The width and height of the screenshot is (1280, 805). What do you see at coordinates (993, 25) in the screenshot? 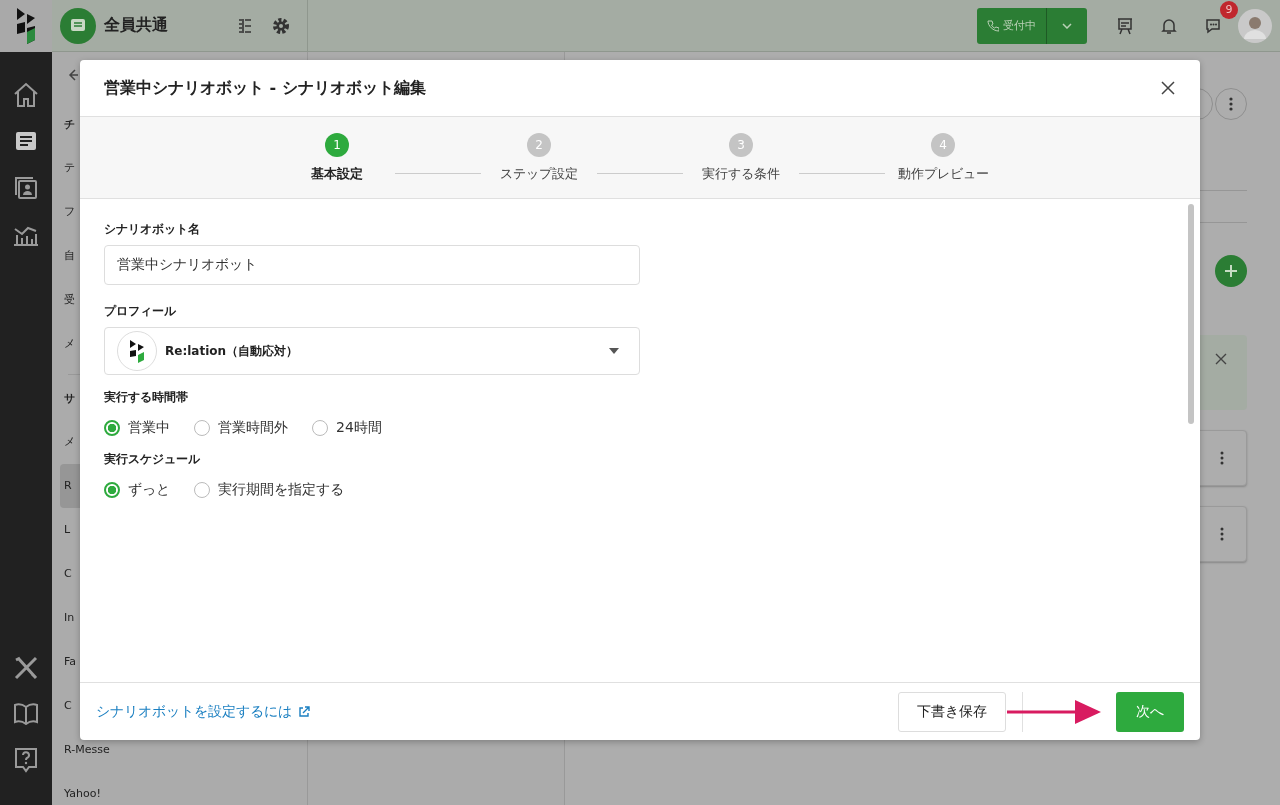
I see `phone-icon` at bounding box center [993, 25].